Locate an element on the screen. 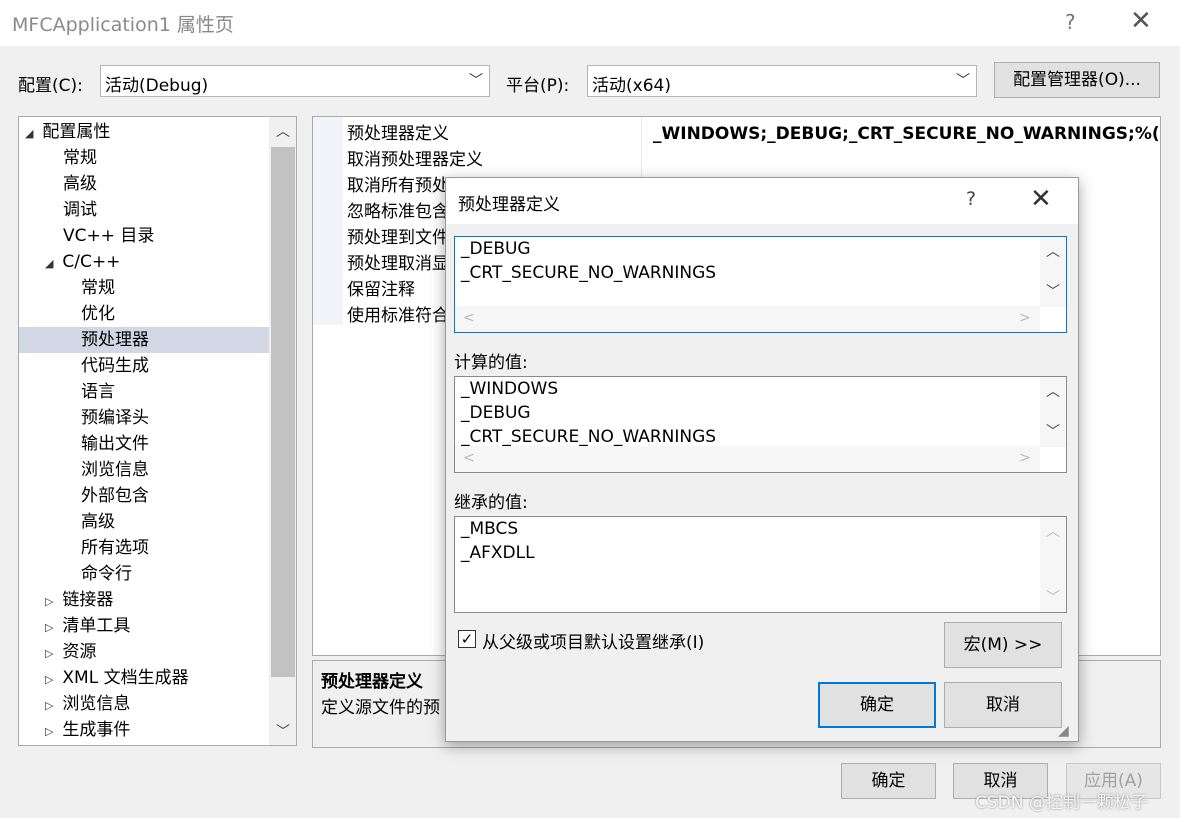  tree-item-cpp: ◢ C/C++ is located at coordinates (170, 262).